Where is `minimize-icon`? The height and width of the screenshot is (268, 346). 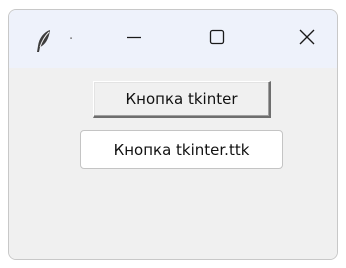 minimize-icon is located at coordinates (134, 39).